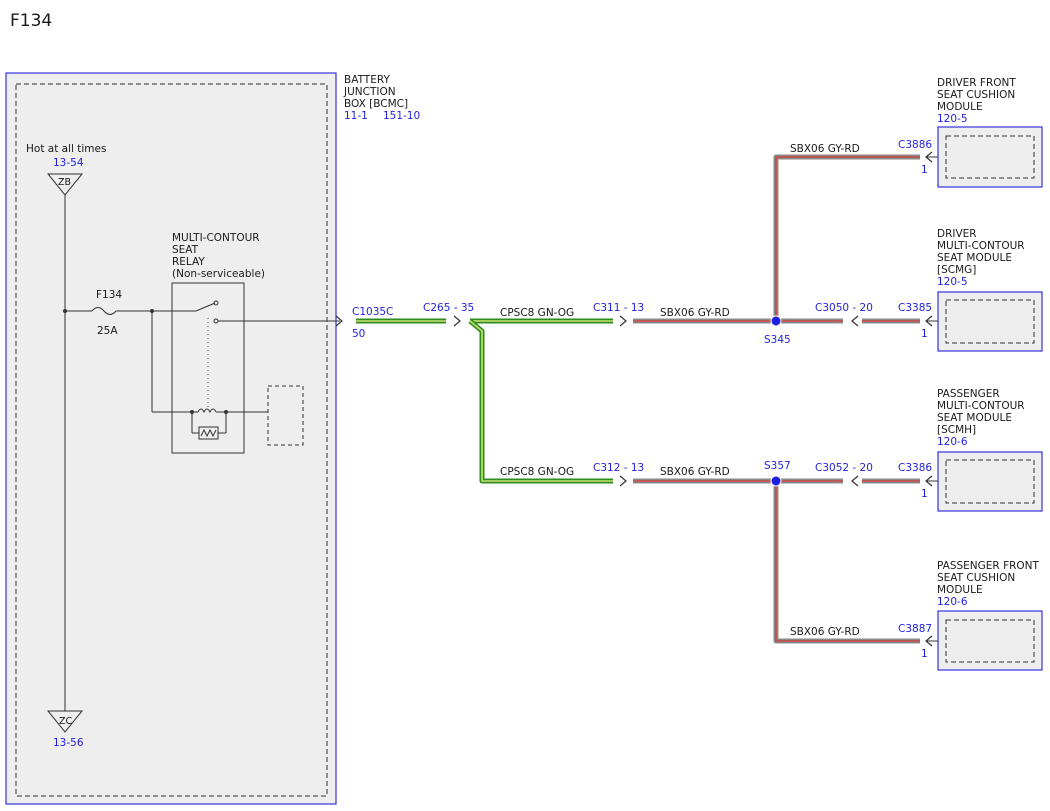  Describe the element at coordinates (66, 149) in the screenshot. I see `power-label: Hot at all times` at that location.